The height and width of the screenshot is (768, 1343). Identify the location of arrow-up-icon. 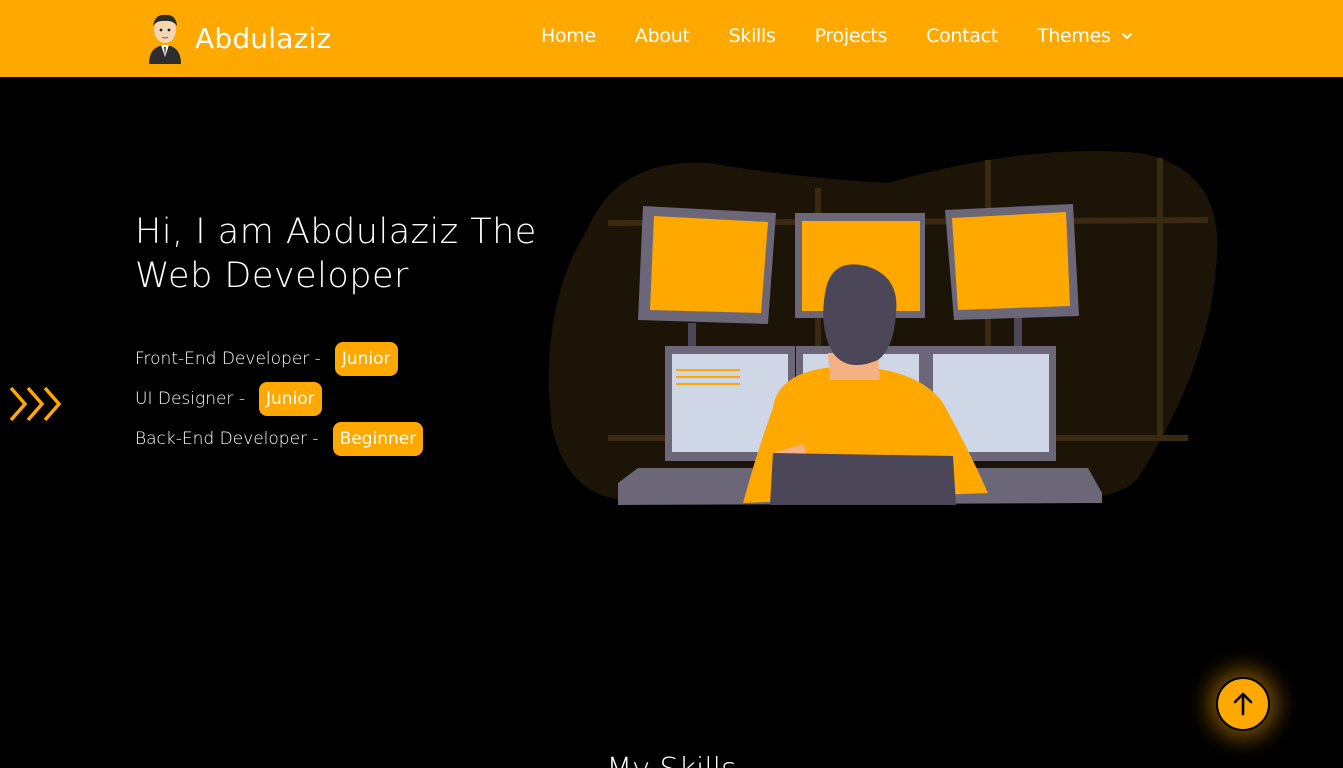
(1243, 704).